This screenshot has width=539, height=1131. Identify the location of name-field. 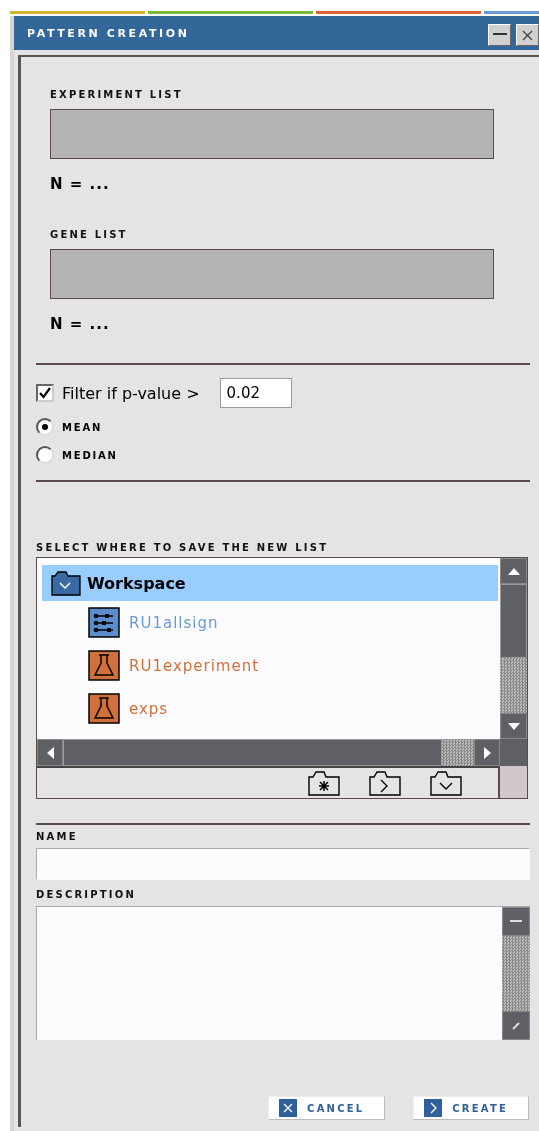
(283, 864).